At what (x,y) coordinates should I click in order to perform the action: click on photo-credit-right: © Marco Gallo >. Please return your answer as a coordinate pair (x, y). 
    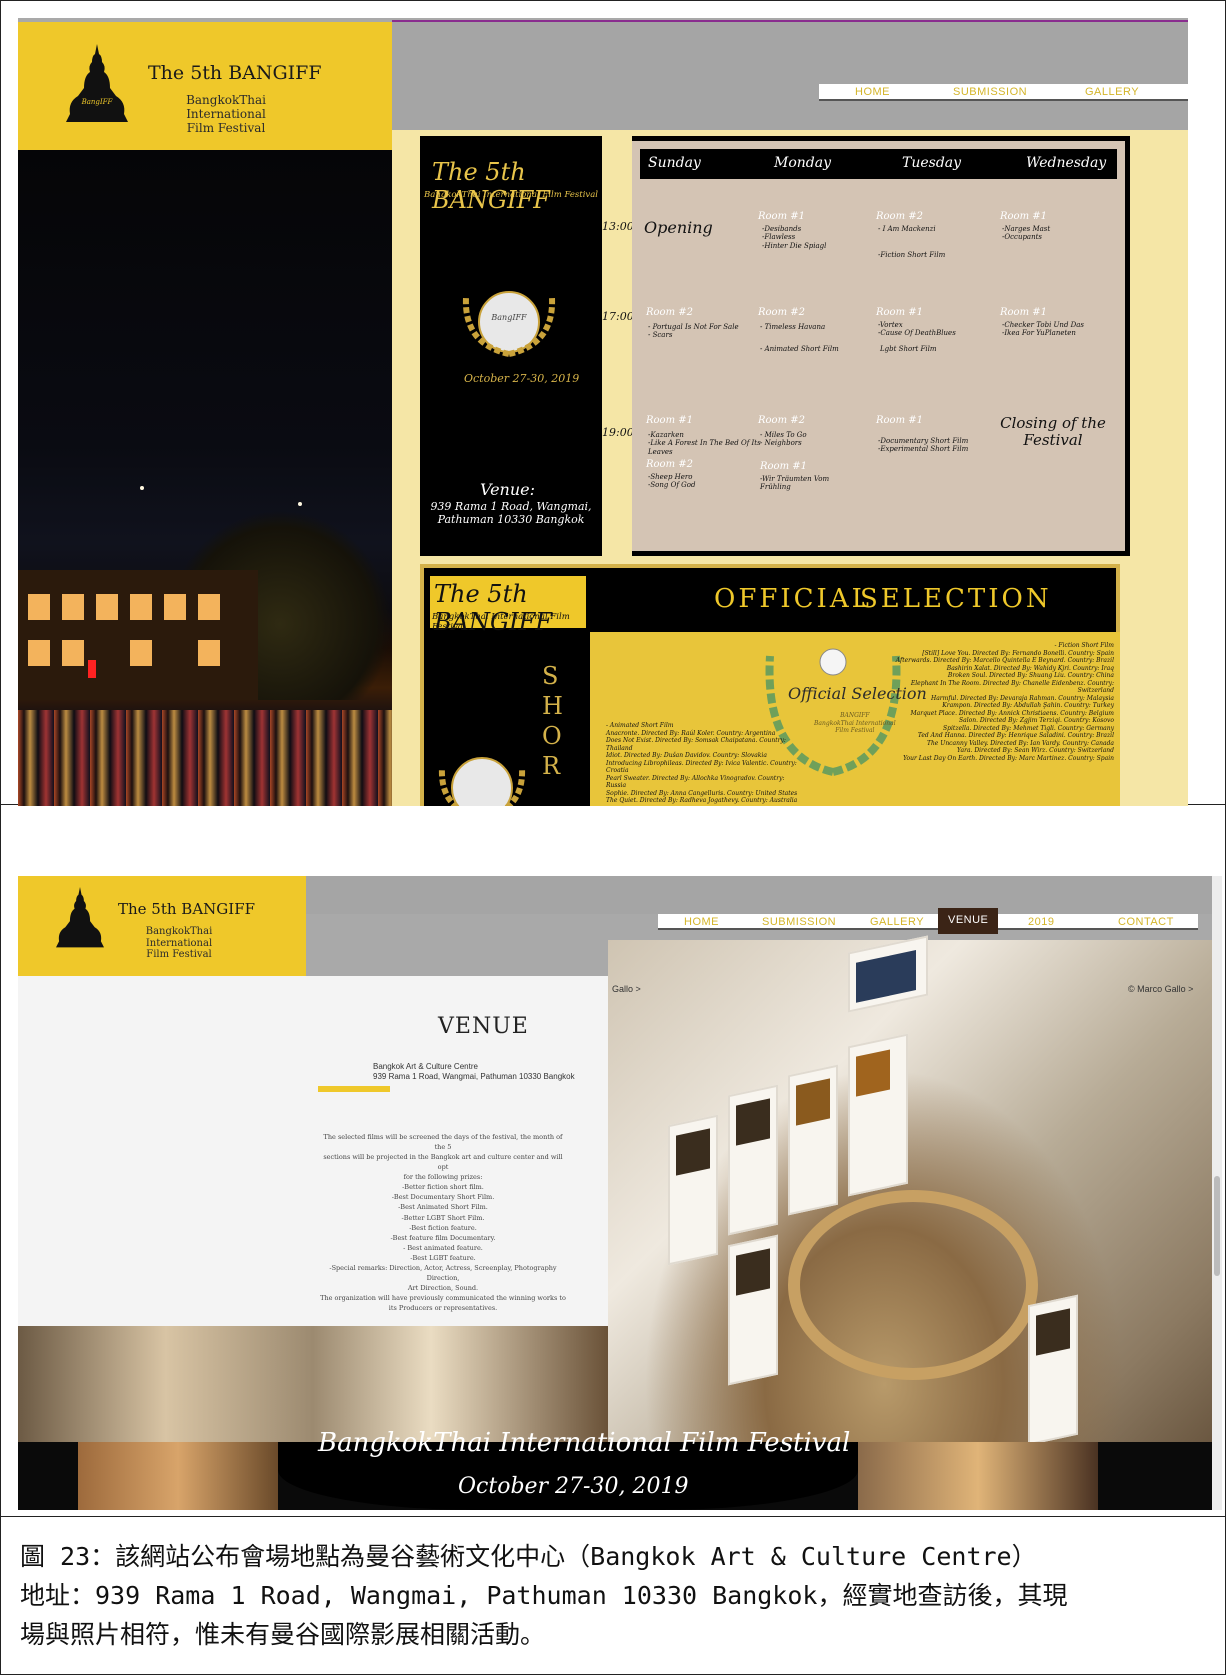
    Looking at the image, I should click on (1160, 989).